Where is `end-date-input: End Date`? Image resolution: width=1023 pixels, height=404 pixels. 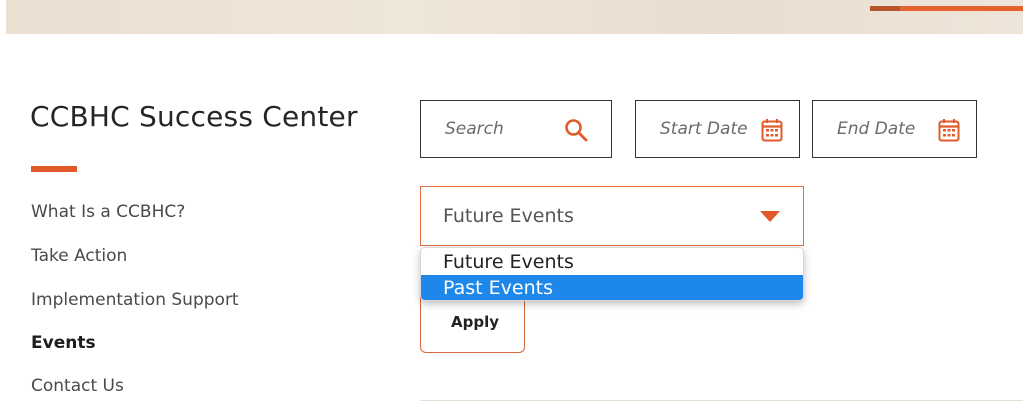 end-date-input: End Date is located at coordinates (894, 129).